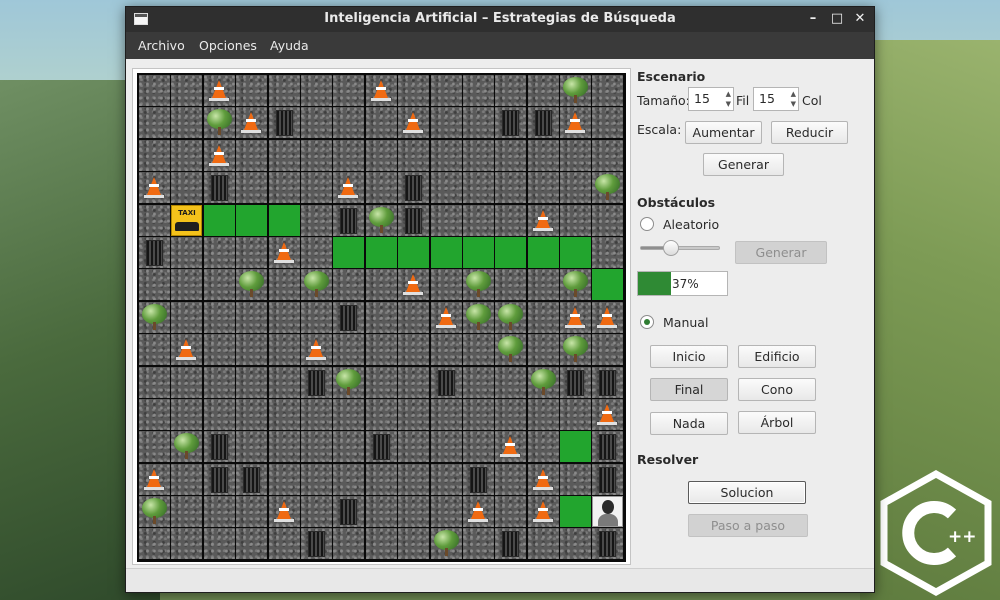  I want to click on cono-button: Cono, so click(777, 389).